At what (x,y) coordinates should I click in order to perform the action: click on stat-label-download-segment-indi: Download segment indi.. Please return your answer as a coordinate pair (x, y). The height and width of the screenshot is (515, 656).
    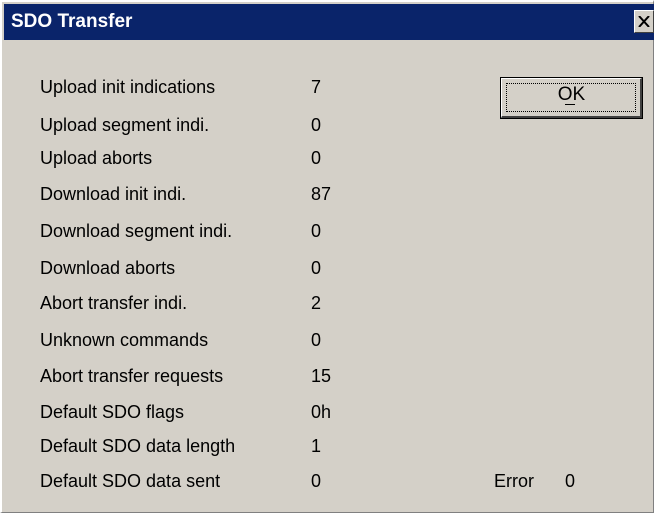
    Looking at the image, I should click on (136, 231).